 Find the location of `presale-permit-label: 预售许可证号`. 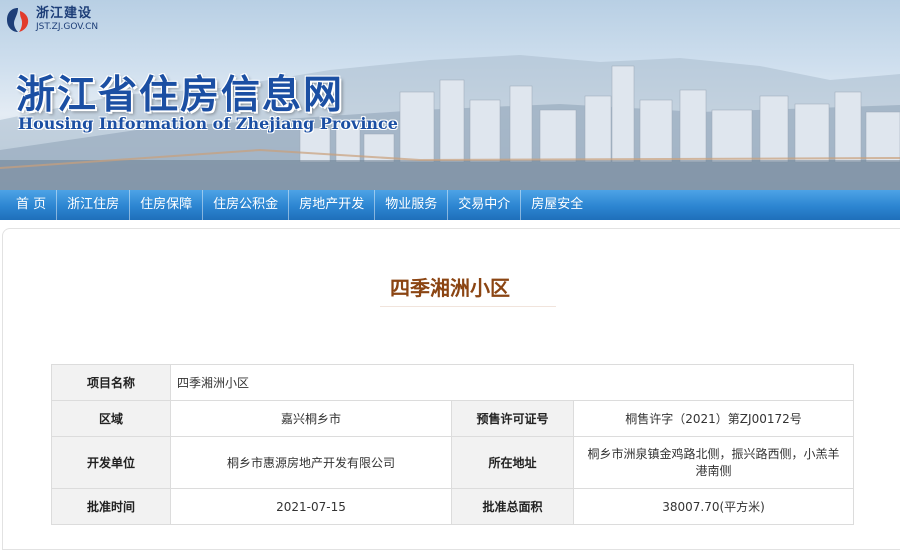

presale-permit-label: 预售许可证号 is located at coordinates (512, 418).